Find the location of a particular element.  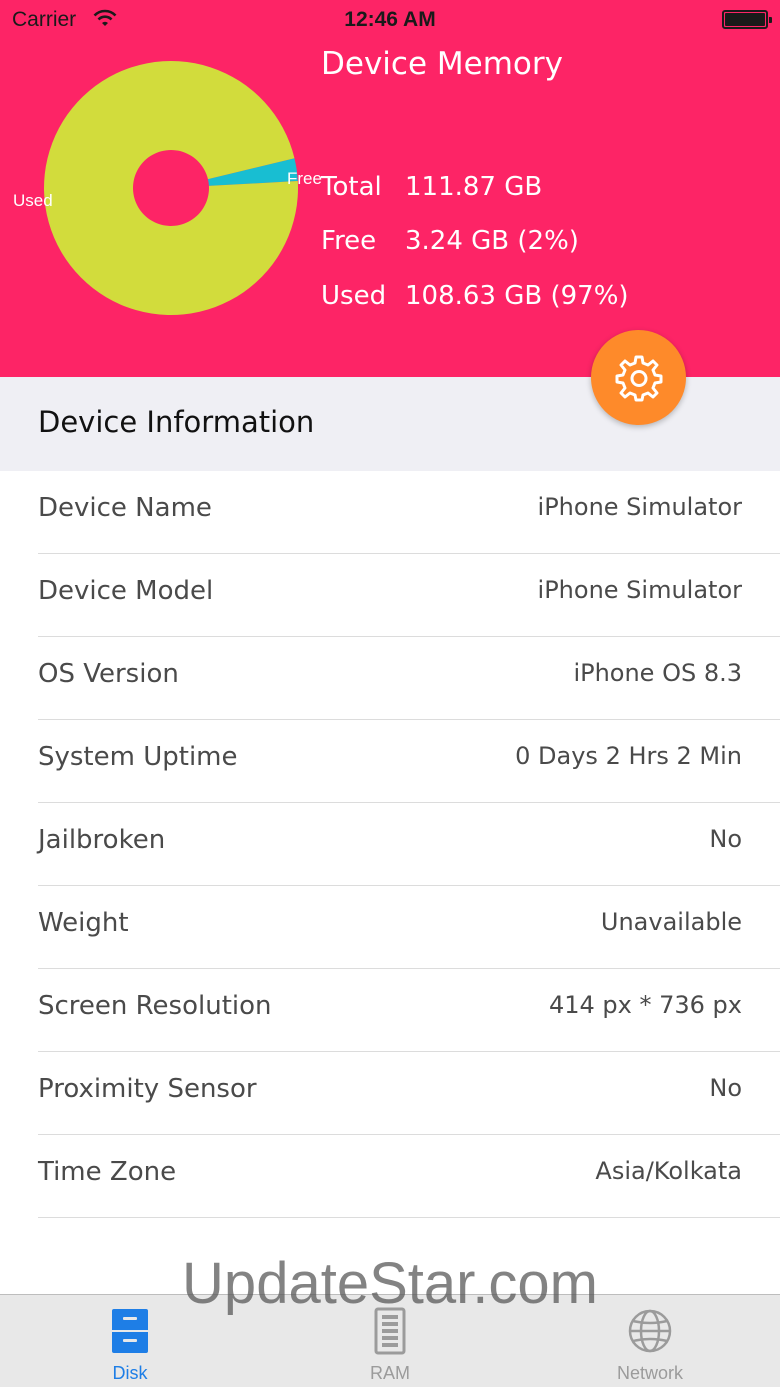

pie-label-used: Used is located at coordinates (33, 200).